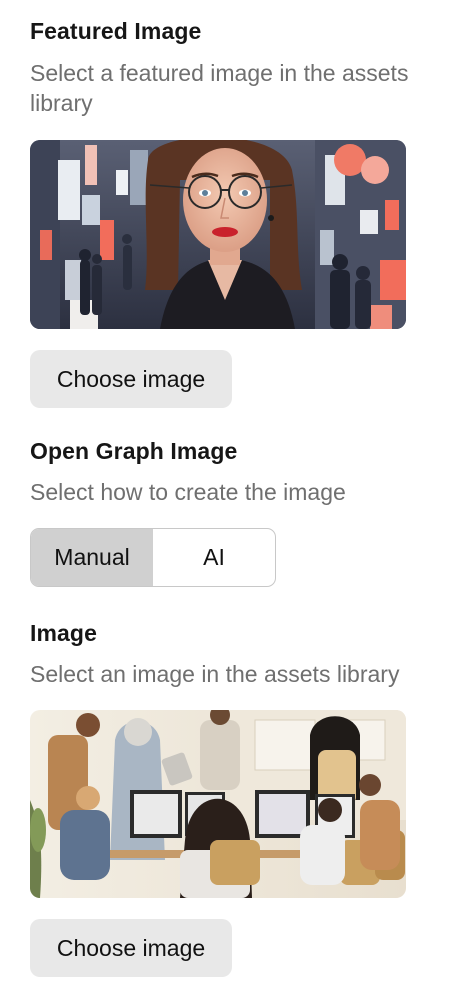  What do you see at coordinates (215, 674) in the screenshot?
I see `image-description: Select an image in the assets library` at bounding box center [215, 674].